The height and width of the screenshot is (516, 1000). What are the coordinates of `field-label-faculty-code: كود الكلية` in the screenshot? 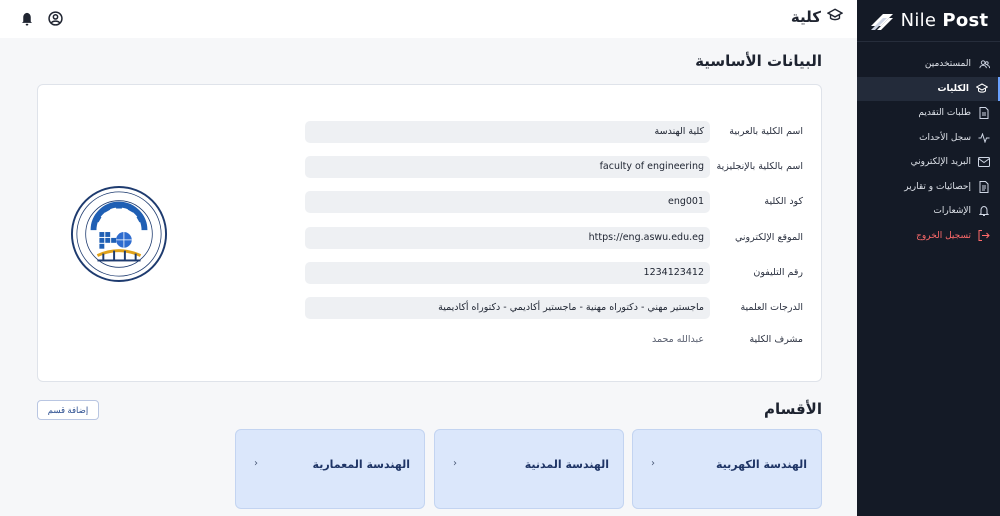 It's located at (783, 201).